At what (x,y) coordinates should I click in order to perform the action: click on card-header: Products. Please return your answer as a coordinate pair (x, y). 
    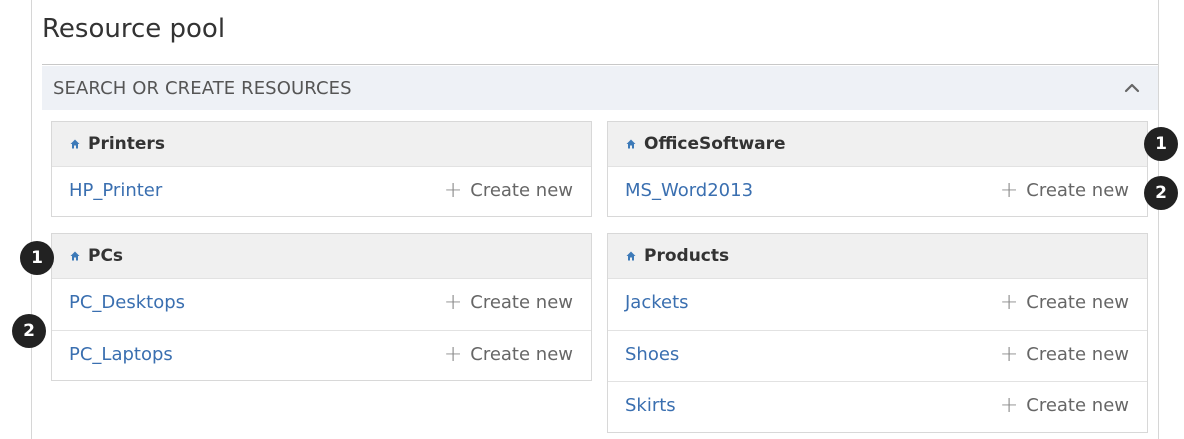
    Looking at the image, I should click on (877, 256).